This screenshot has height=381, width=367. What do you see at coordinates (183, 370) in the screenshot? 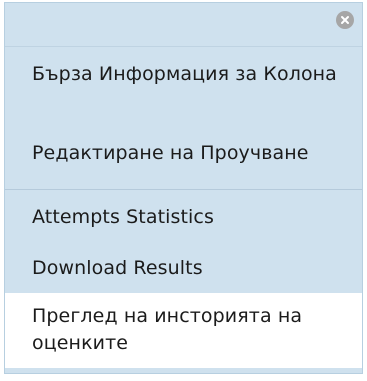
I see `menu-bottom-edge` at bounding box center [183, 370].